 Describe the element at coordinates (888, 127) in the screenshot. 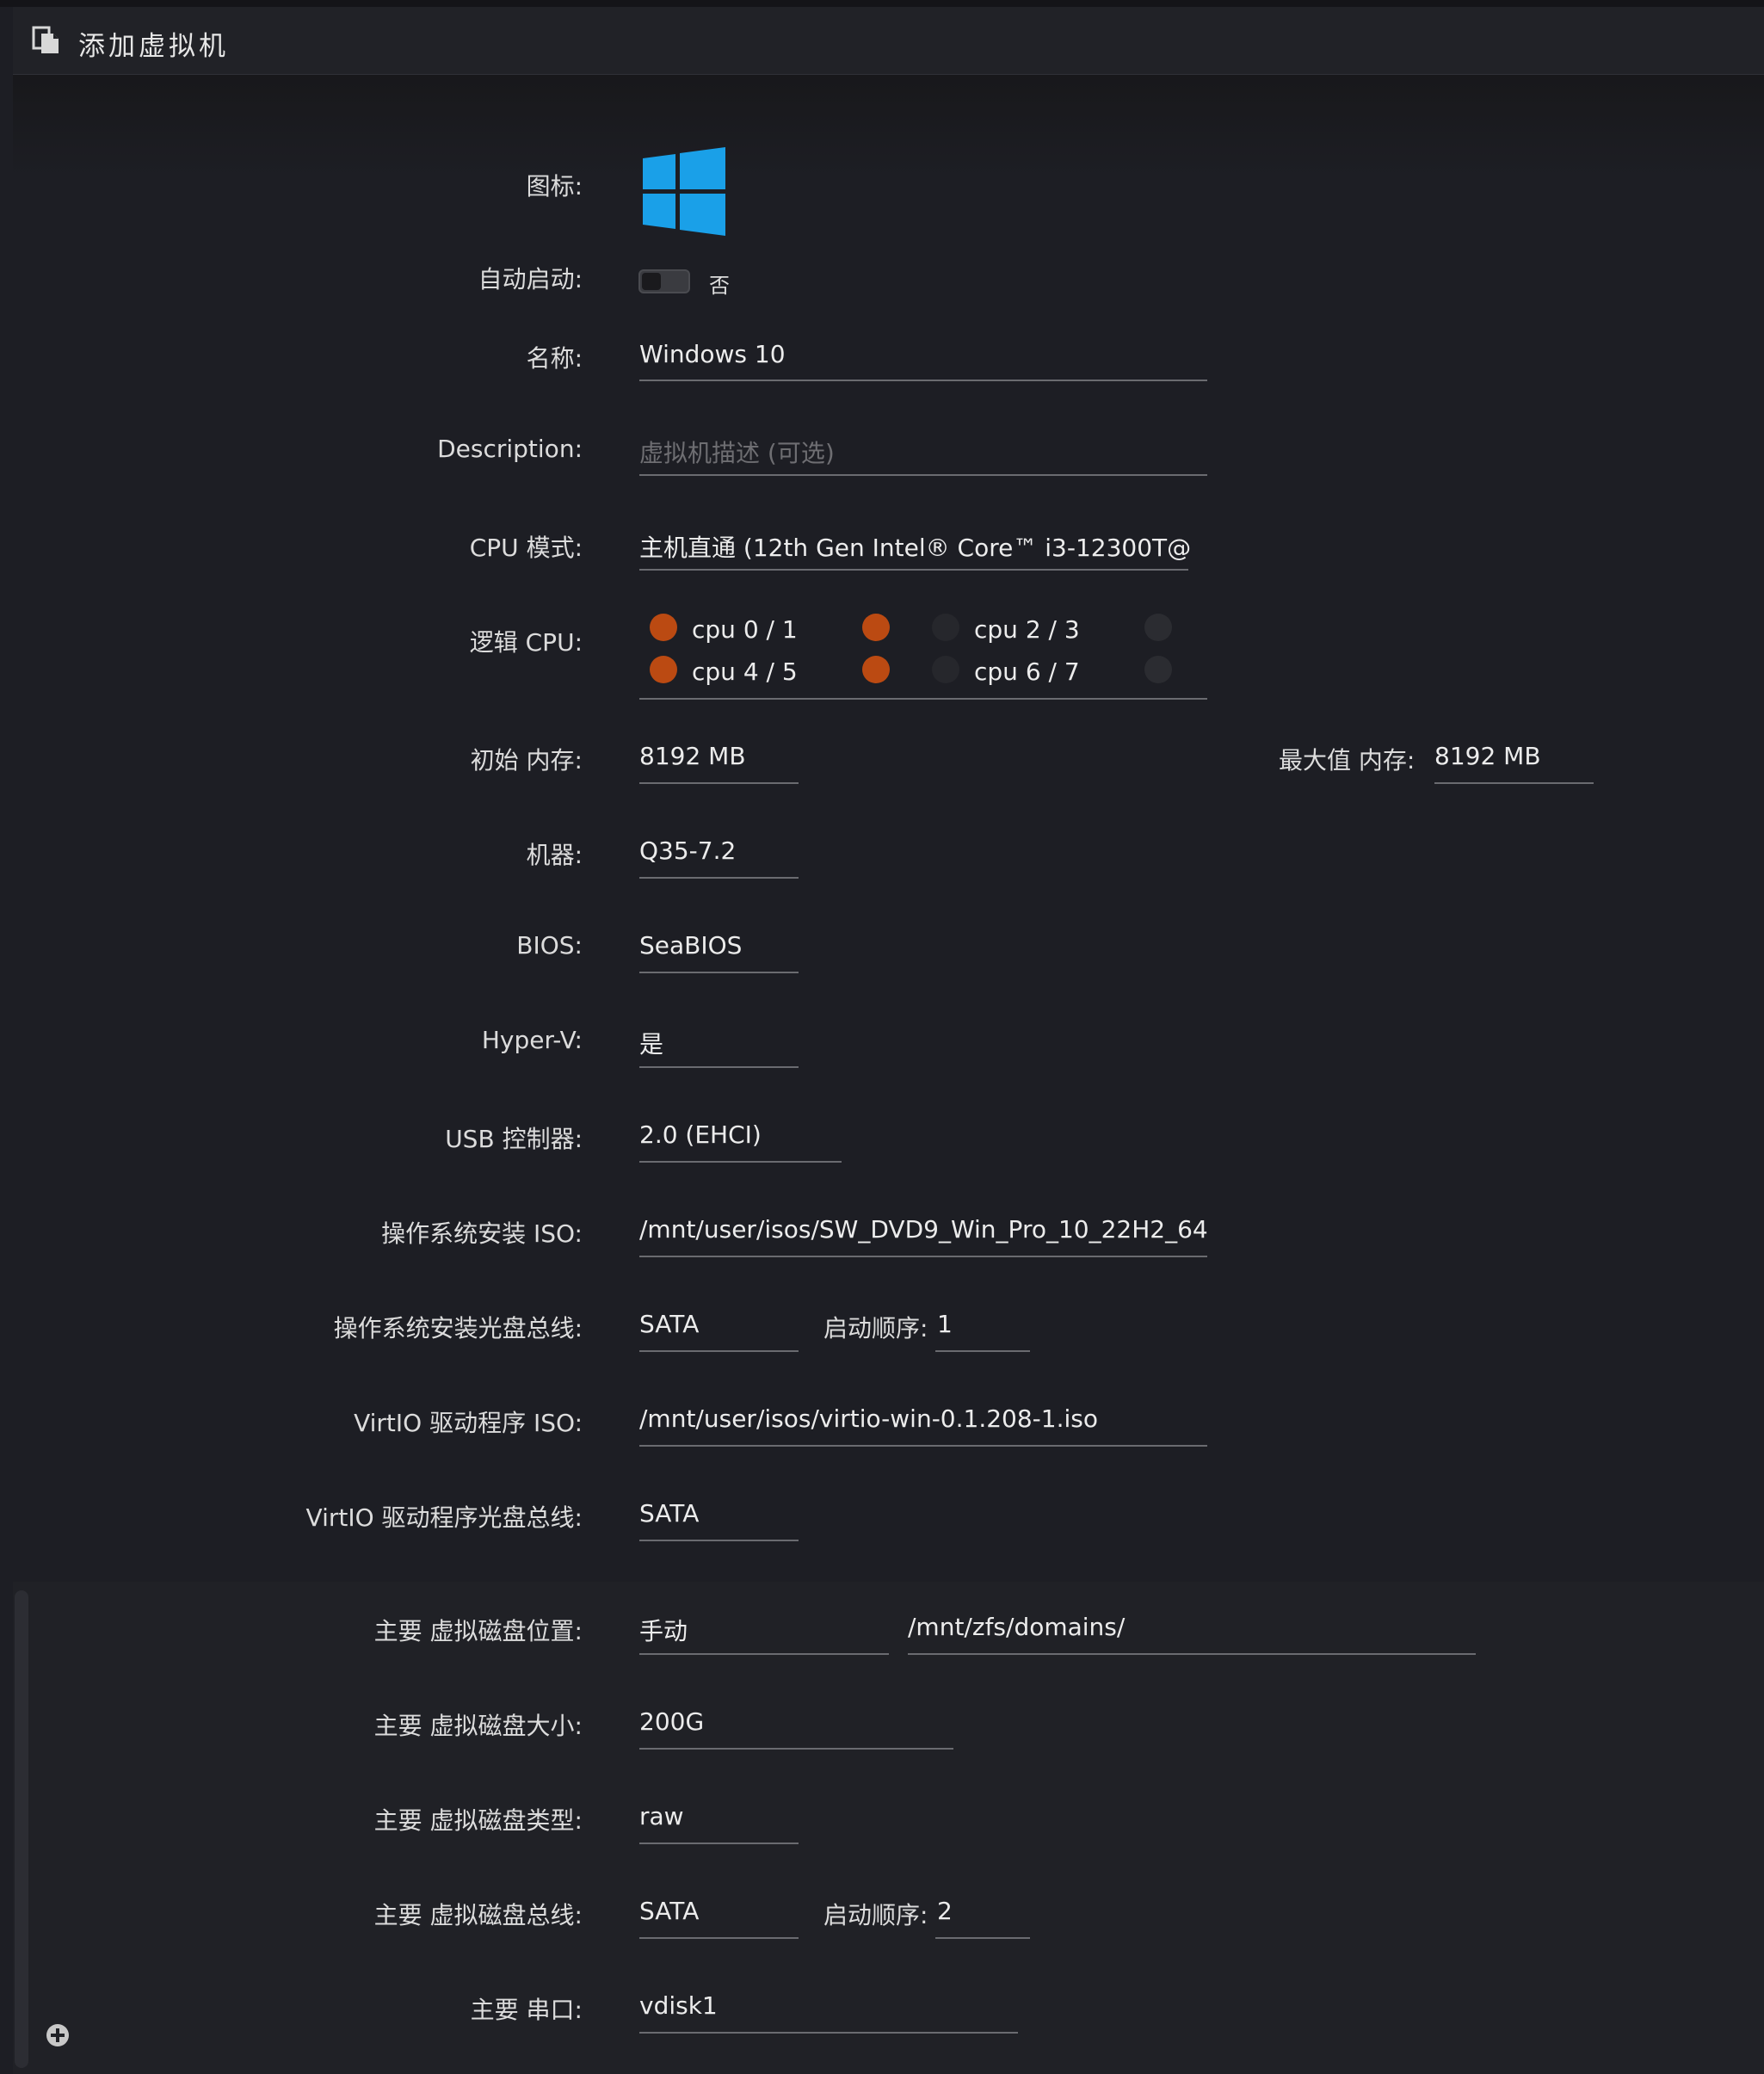

I see `header-shadow` at that location.